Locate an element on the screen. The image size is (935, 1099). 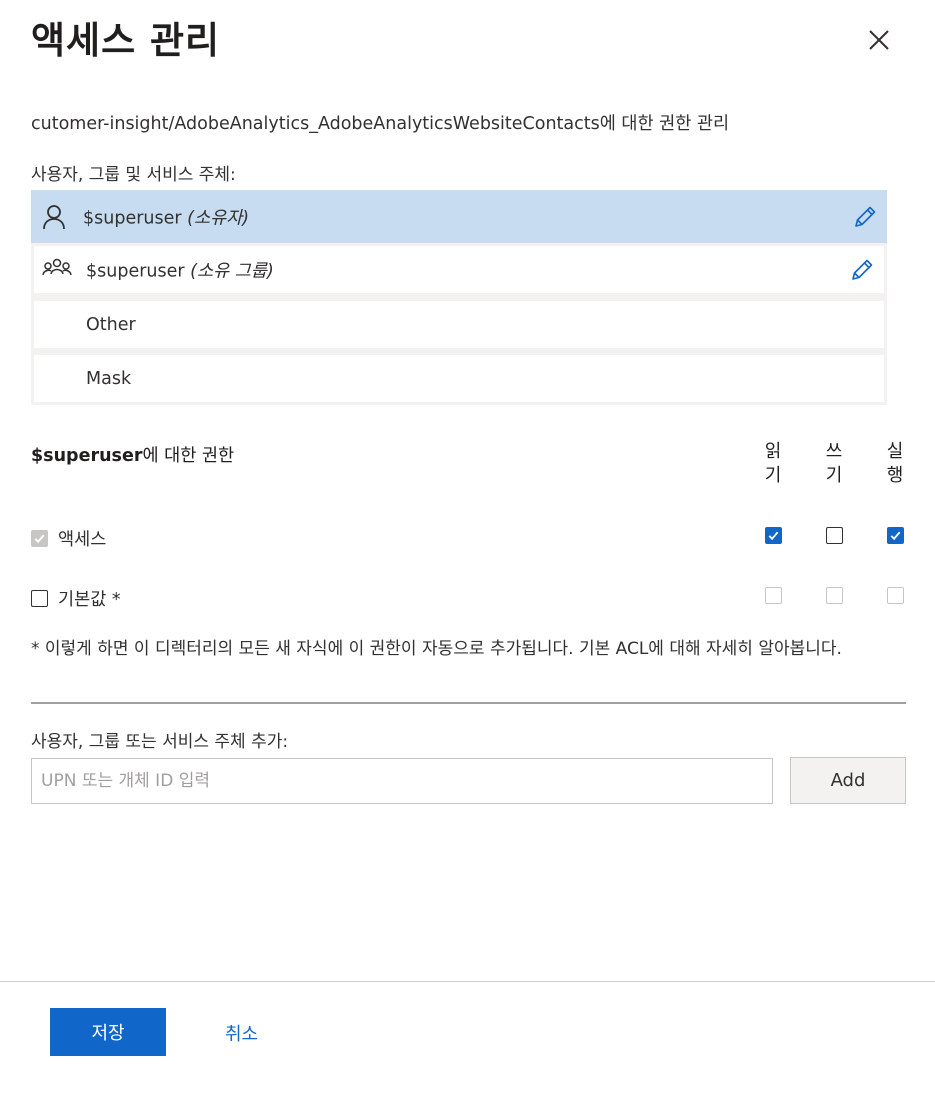
principal-label: $superuser (소유자) is located at coordinates (166, 218).